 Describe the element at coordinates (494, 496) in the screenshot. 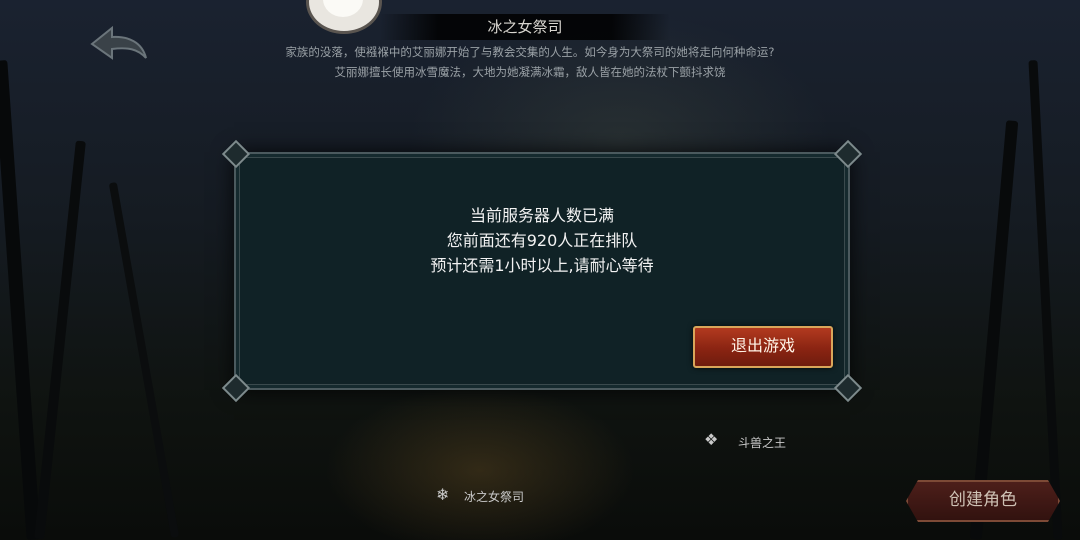

I see `class-option-ice-priestess: 冰之女祭司` at that location.